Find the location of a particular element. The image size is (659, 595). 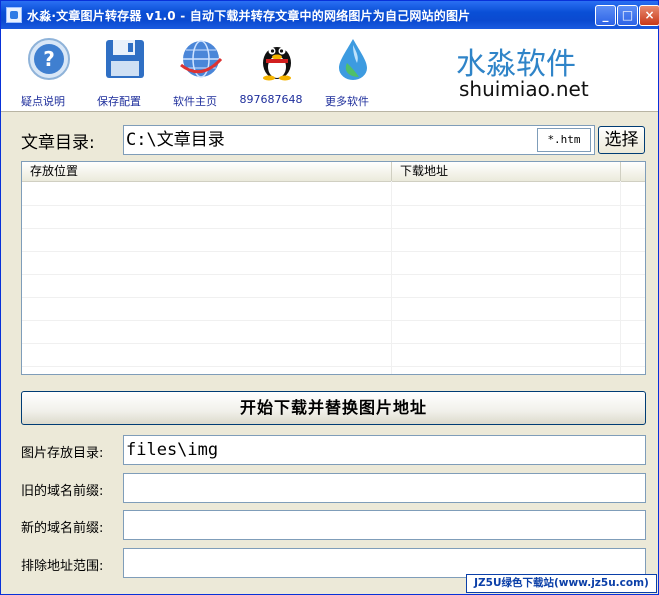

image-dir-label: 图片存放目录: is located at coordinates (62, 453).